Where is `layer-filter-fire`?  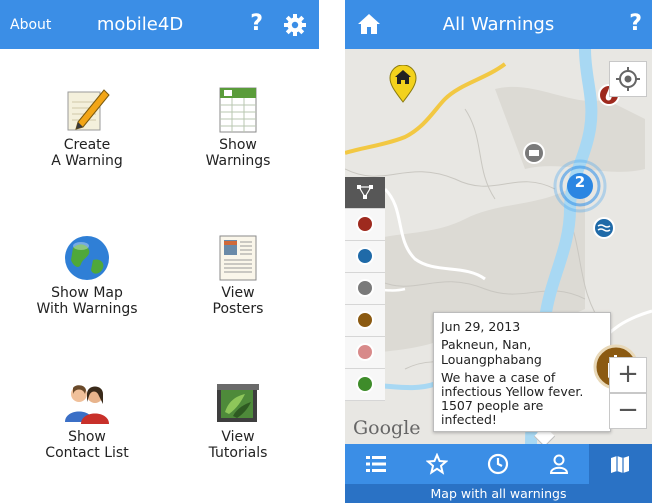
layer-filter-fire is located at coordinates (365, 225).